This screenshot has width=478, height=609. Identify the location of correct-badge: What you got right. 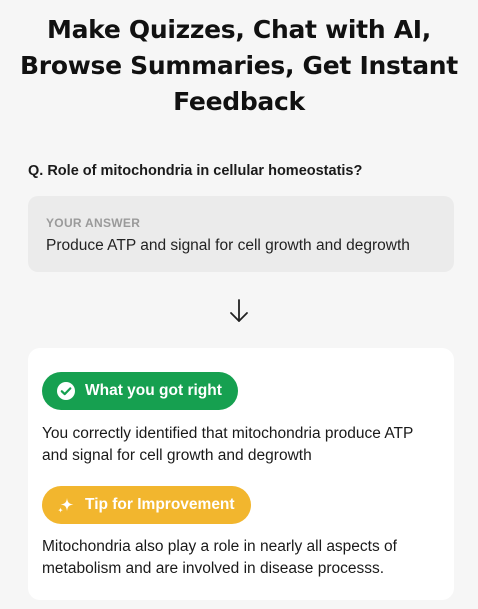
(140, 391).